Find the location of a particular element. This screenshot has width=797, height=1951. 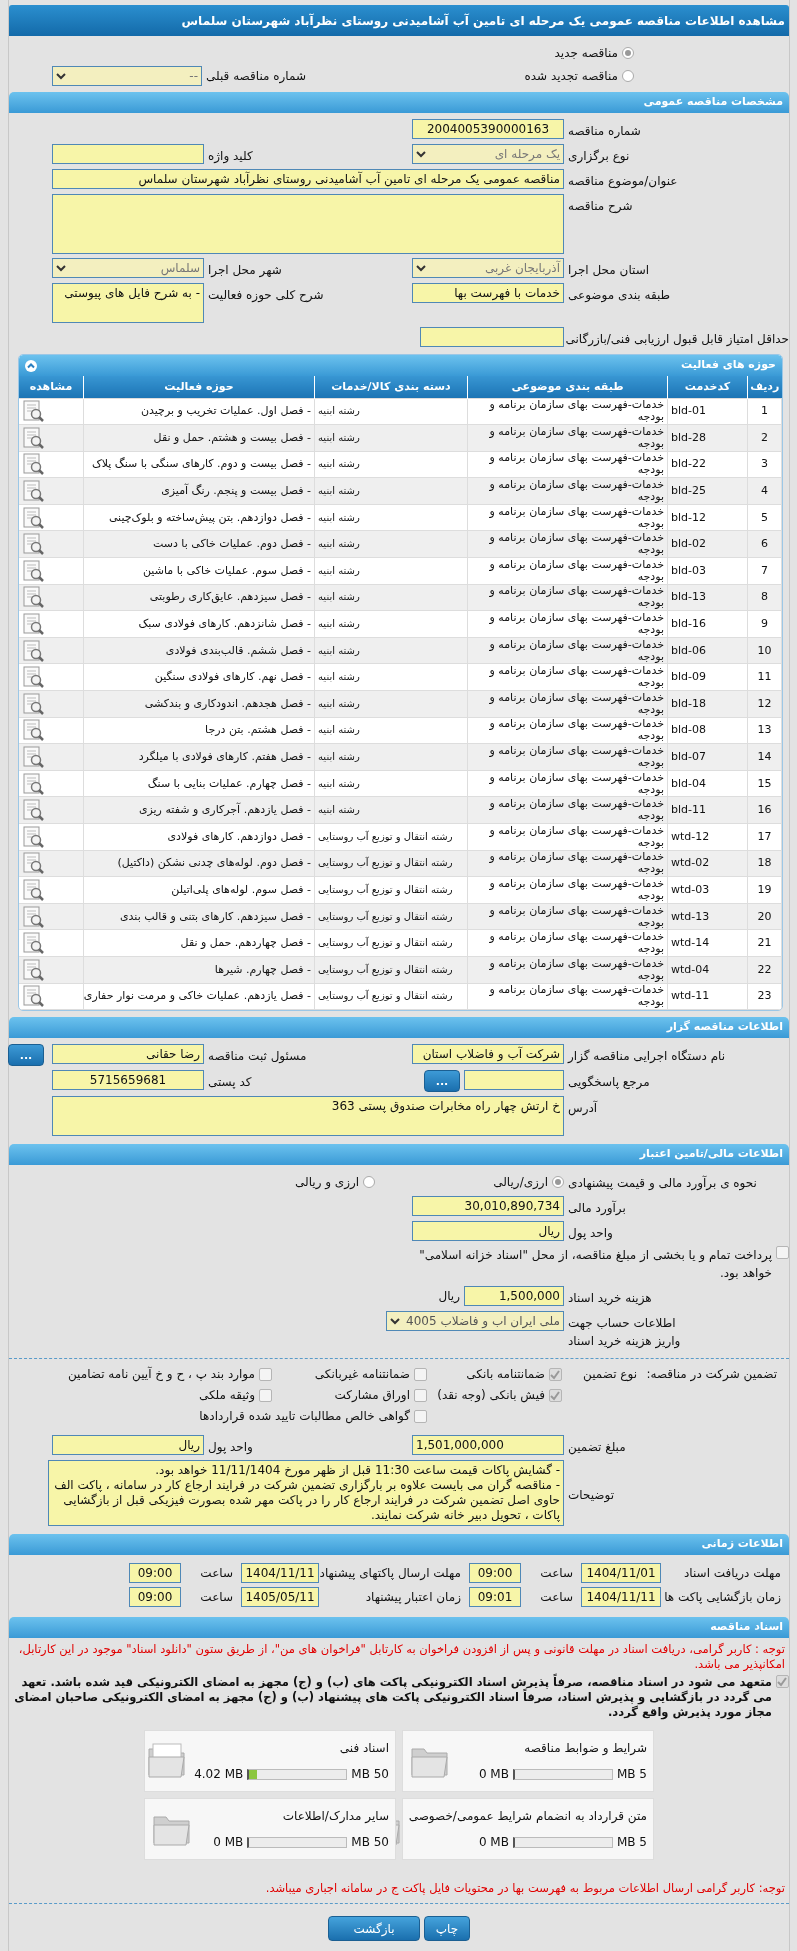

file-name: سایر مدارک/اطلاعات is located at coordinates (335, 1817).